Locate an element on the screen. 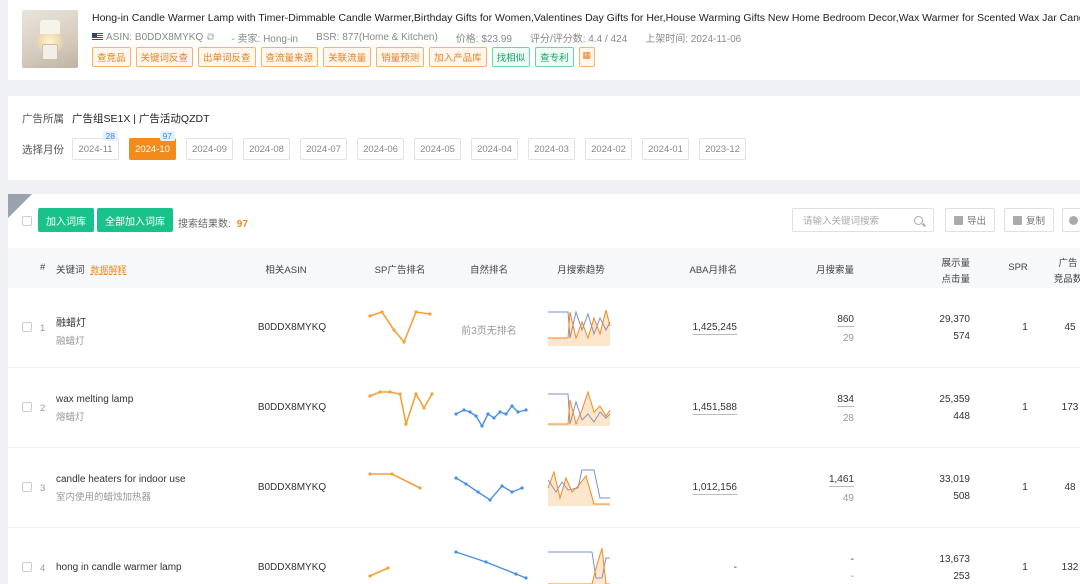 This screenshot has height=584, width=1080. ad-group-row: 广告所属 广告组SE1X | 广告活动QZDT is located at coordinates (116, 118).